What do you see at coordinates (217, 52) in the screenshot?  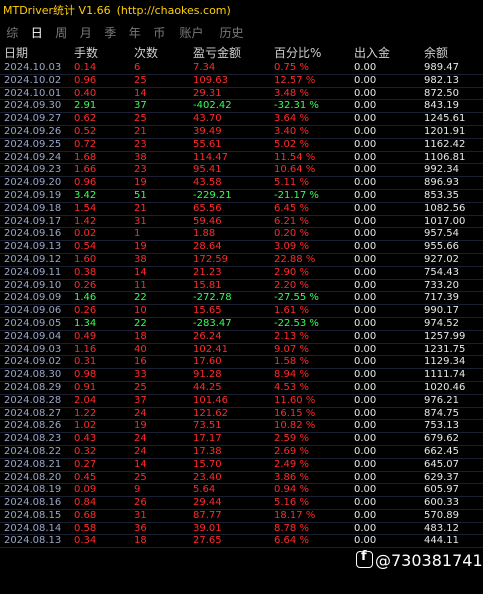 I see `header-profit-loss: 盈亏金额` at bounding box center [217, 52].